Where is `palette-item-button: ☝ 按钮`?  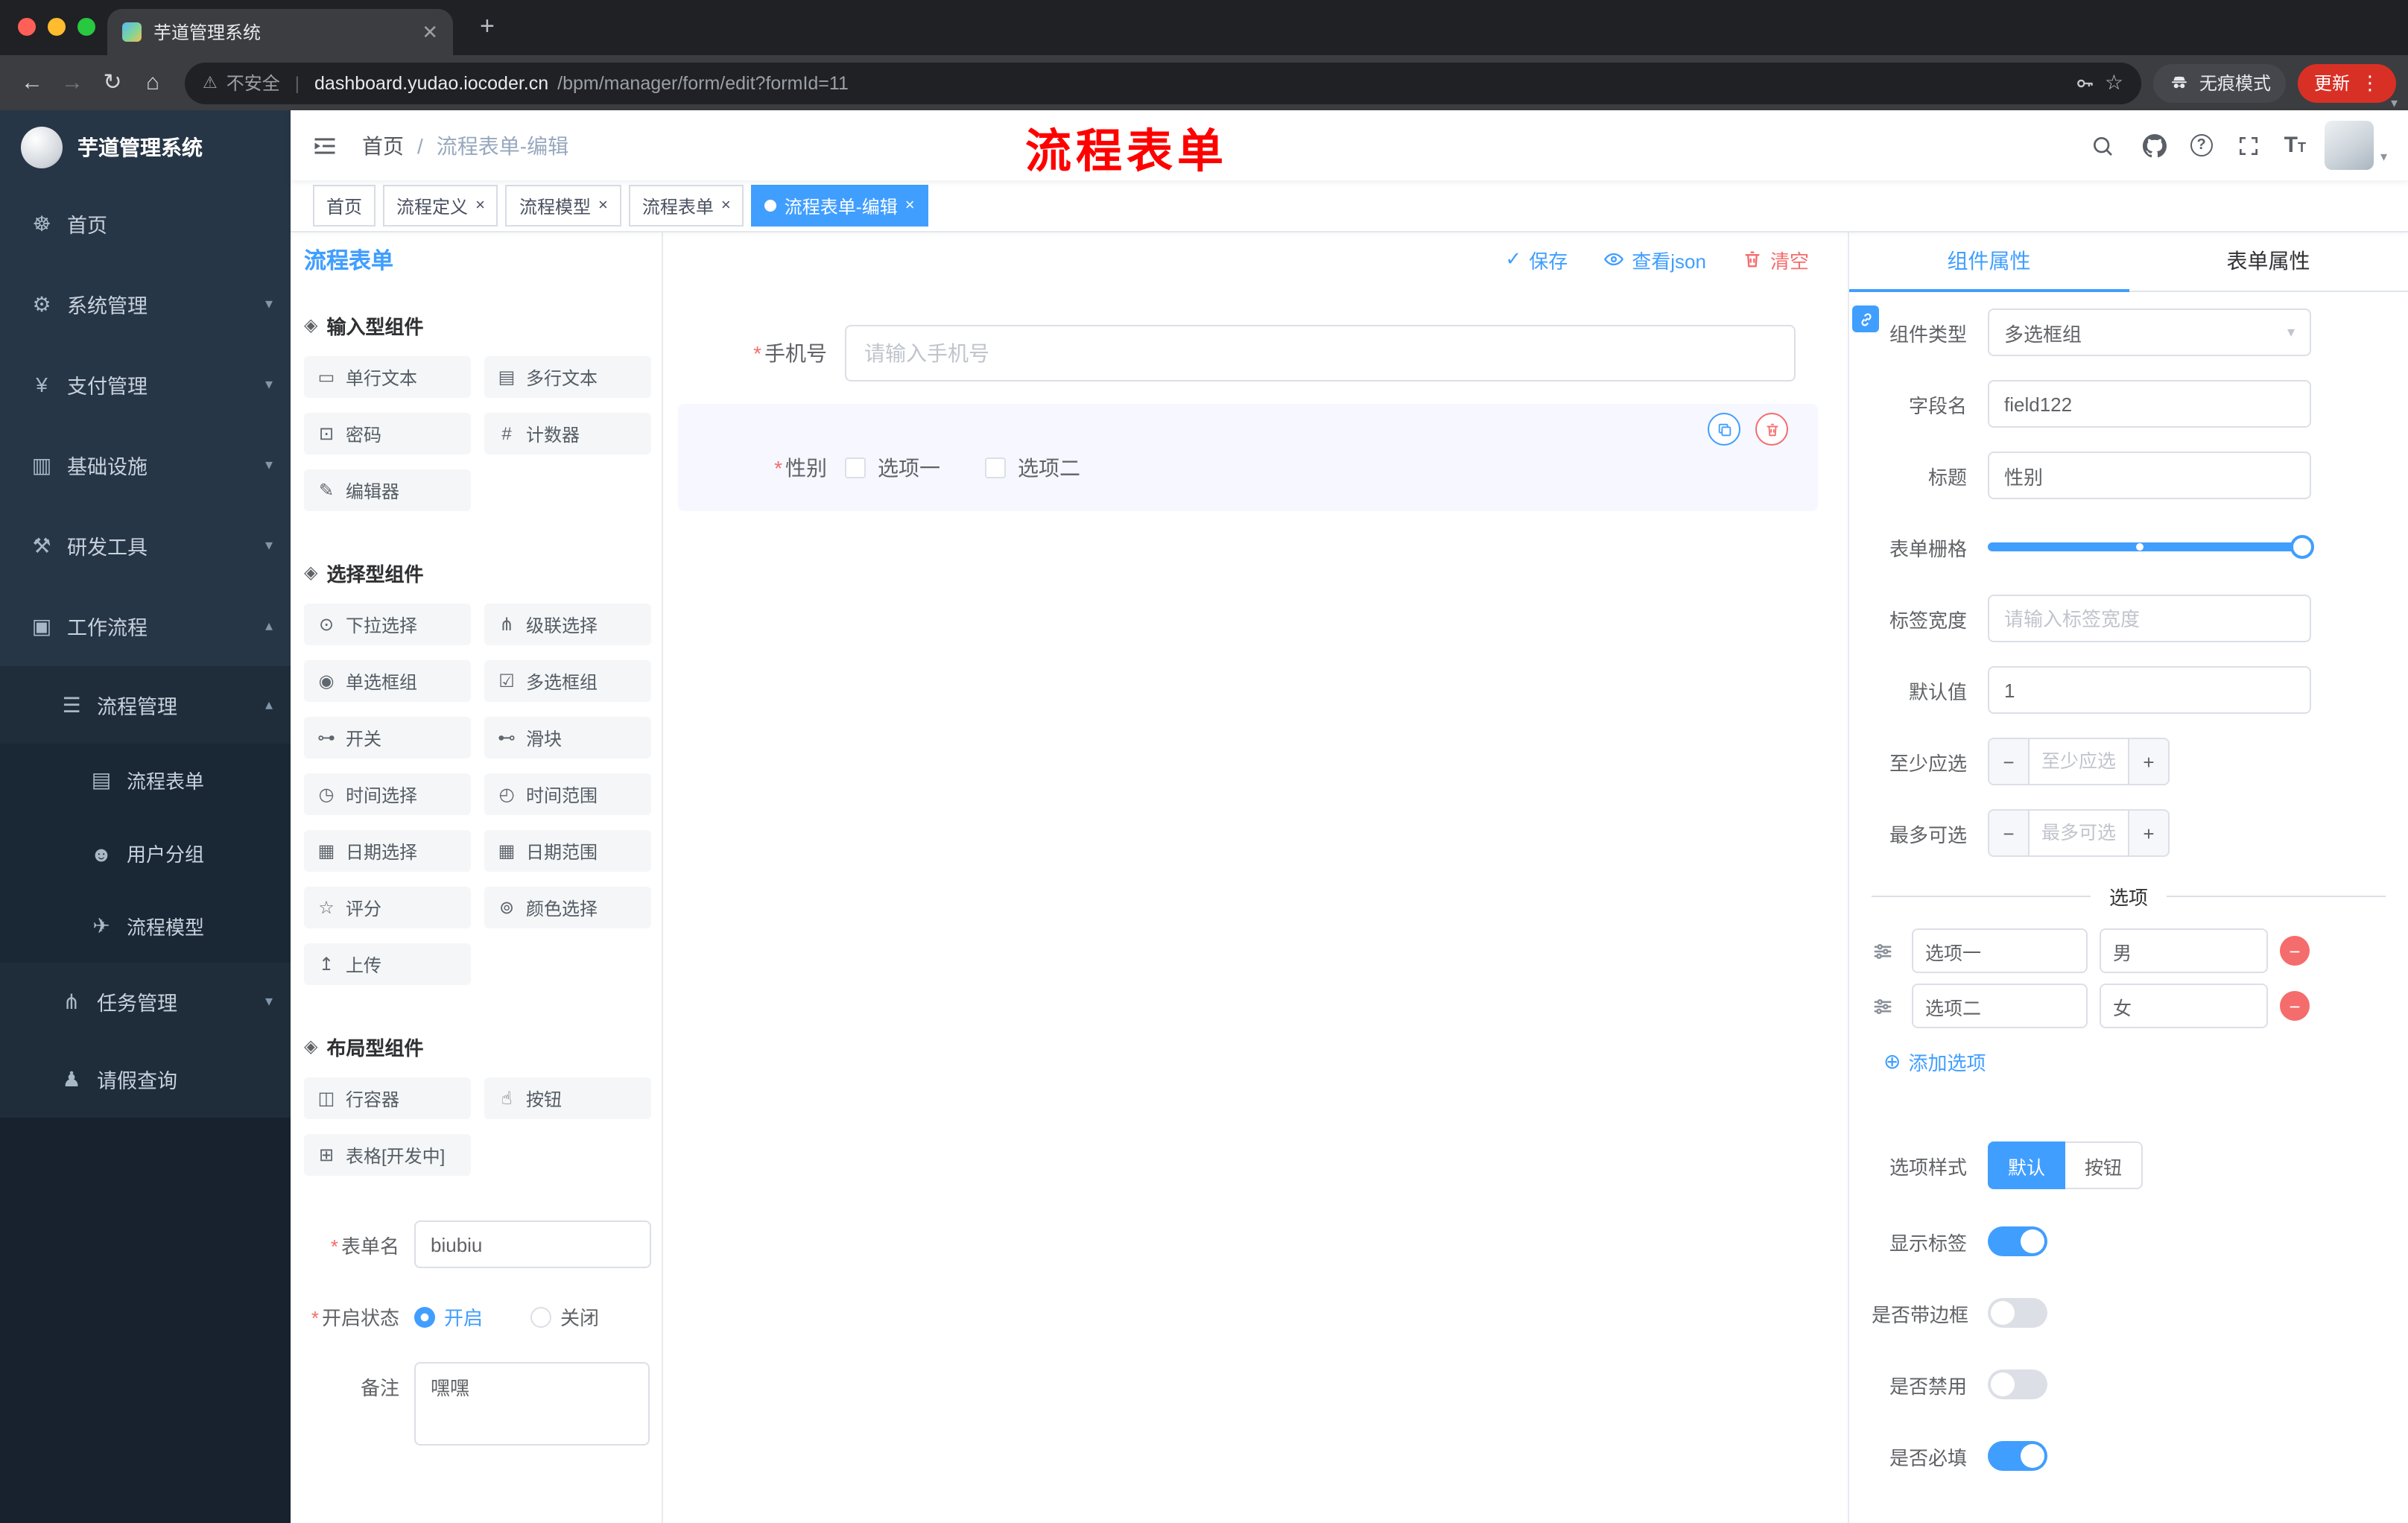
palette-item-button: ☝ 按钮 is located at coordinates (567, 1098).